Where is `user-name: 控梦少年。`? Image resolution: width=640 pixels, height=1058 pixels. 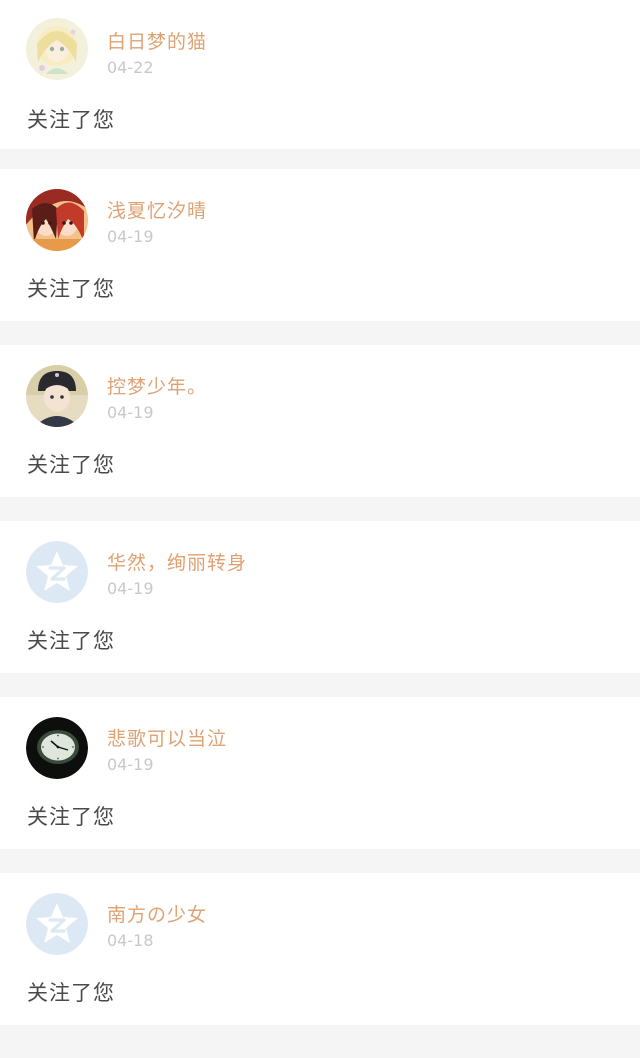 user-name: 控梦少年。 is located at coordinates (157, 385).